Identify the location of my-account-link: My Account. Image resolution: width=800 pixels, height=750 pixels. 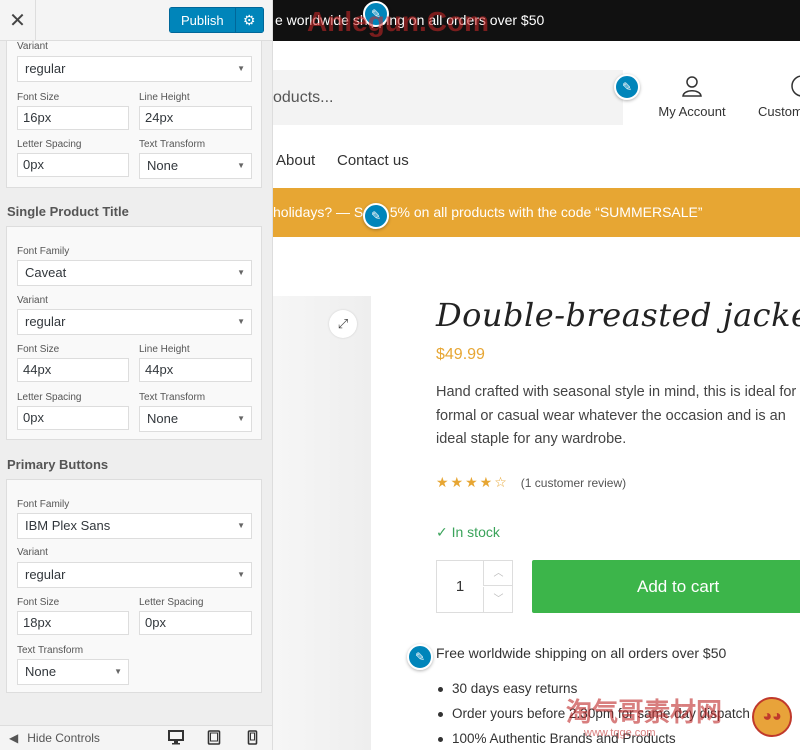
(692, 96).